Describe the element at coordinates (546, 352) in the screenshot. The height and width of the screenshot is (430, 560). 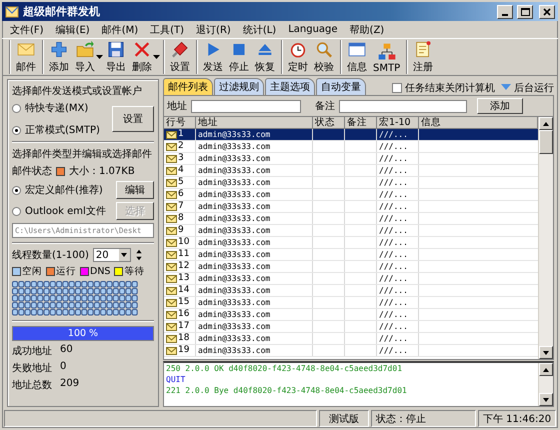
I see `scroll-down-icon` at that location.